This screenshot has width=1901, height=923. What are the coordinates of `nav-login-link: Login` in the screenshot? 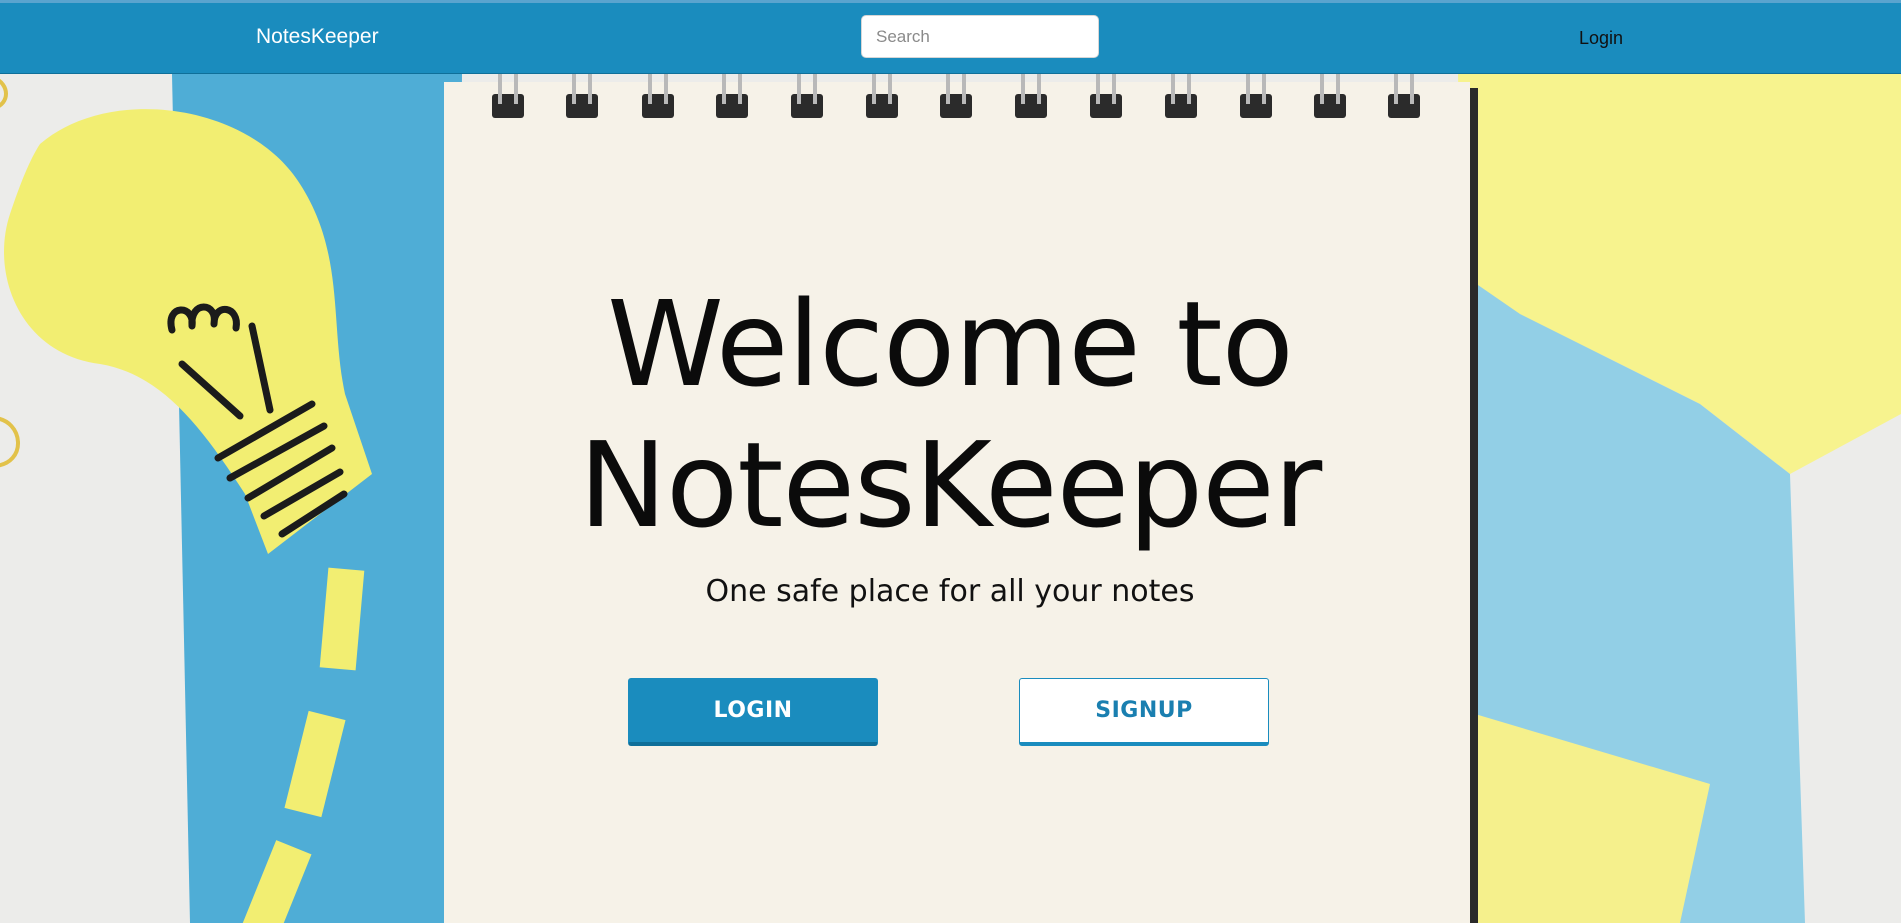 It's located at (1601, 38).